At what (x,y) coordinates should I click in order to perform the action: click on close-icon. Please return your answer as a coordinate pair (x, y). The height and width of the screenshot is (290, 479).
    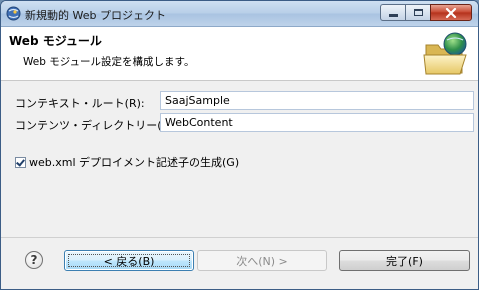
    Looking at the image, I should click on (451, 12).